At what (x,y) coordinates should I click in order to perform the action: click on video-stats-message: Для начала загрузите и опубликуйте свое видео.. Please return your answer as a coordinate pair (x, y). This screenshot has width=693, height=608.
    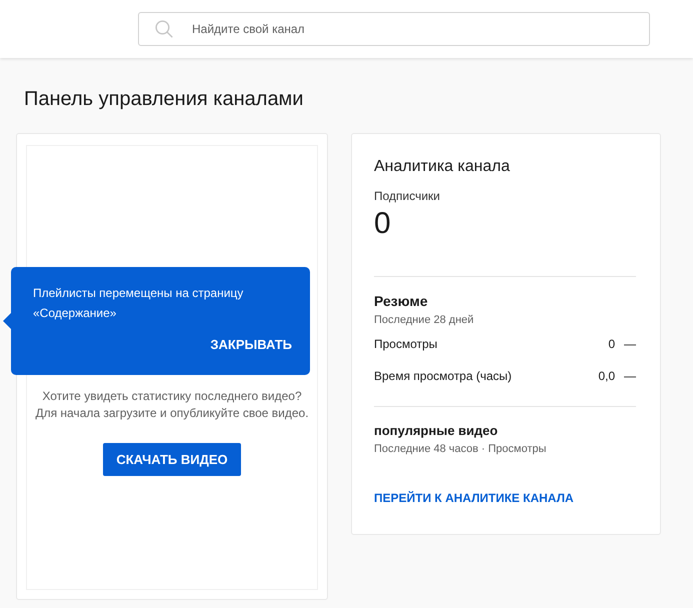
    Looking at the image, I should click on (172, 413).